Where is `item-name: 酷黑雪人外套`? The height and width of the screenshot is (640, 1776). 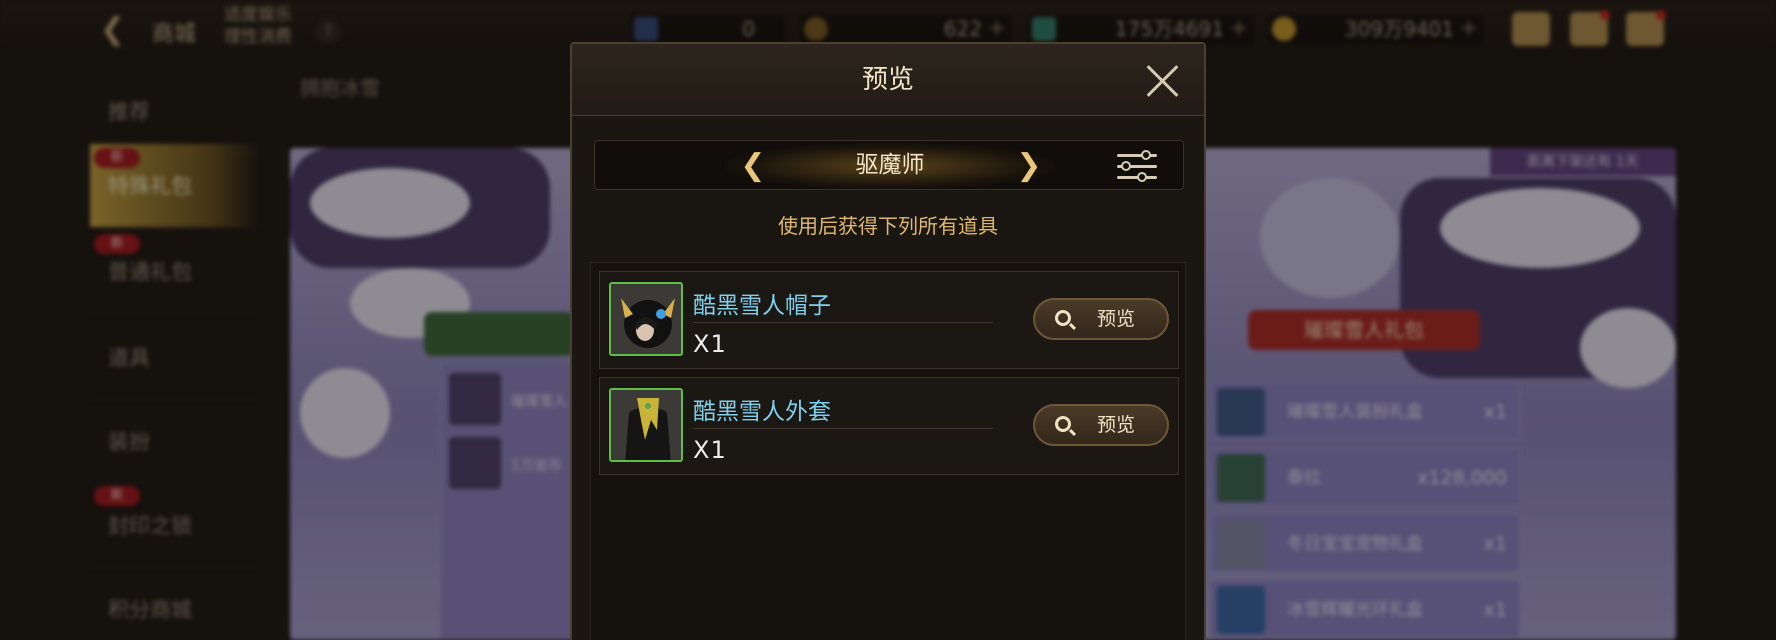
item-name: 酷黑雪人外套 is located at coordinates (762, 412).